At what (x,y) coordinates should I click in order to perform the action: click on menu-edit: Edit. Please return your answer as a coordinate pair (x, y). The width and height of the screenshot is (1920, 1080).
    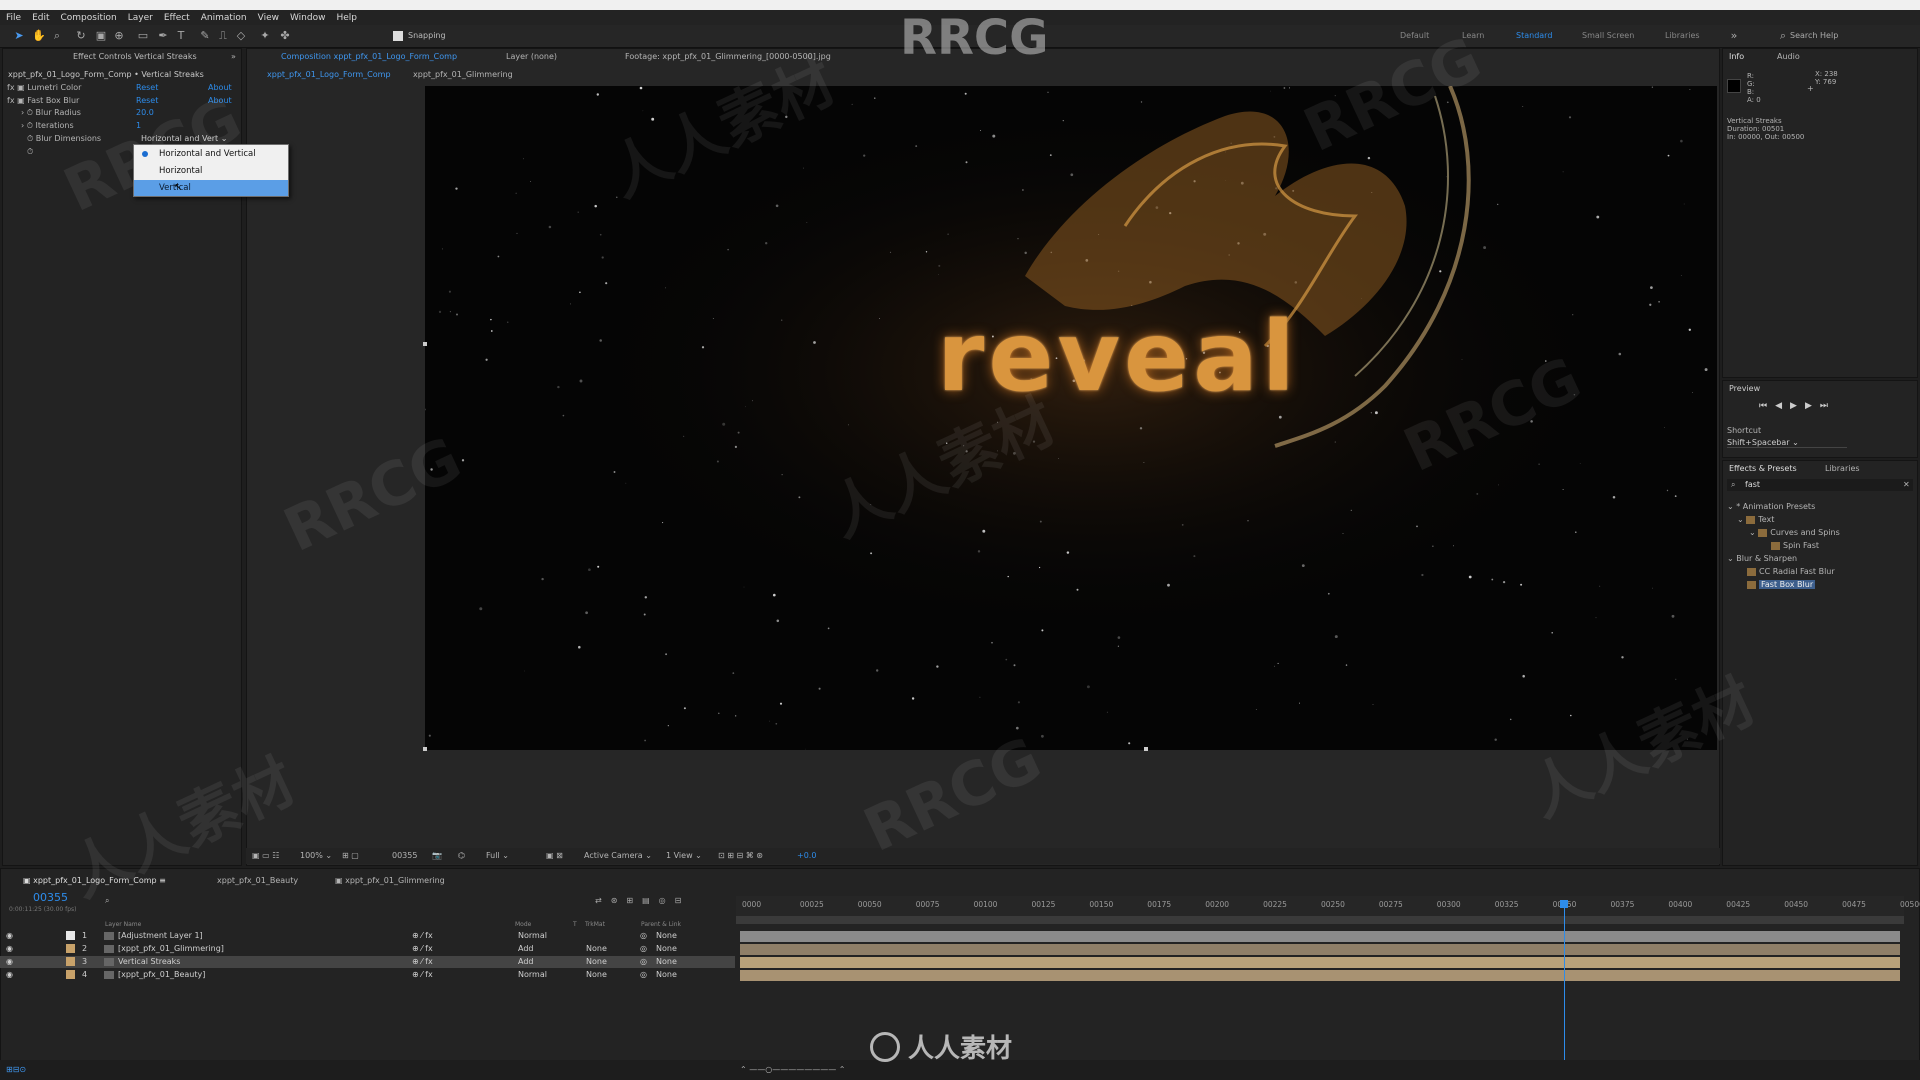
    Looking at the image, I should click on (40, 18).